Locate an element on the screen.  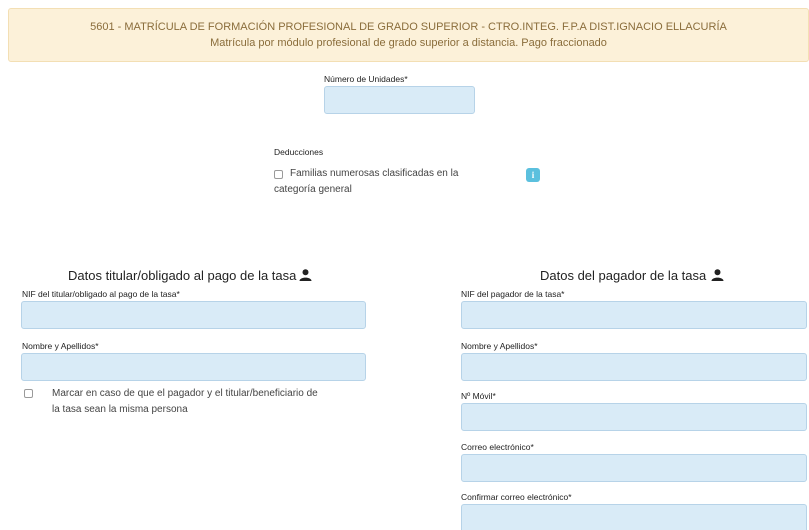
payer-nif-label: NIF del pagador de la tasa* is located at coordinates (513, 294).